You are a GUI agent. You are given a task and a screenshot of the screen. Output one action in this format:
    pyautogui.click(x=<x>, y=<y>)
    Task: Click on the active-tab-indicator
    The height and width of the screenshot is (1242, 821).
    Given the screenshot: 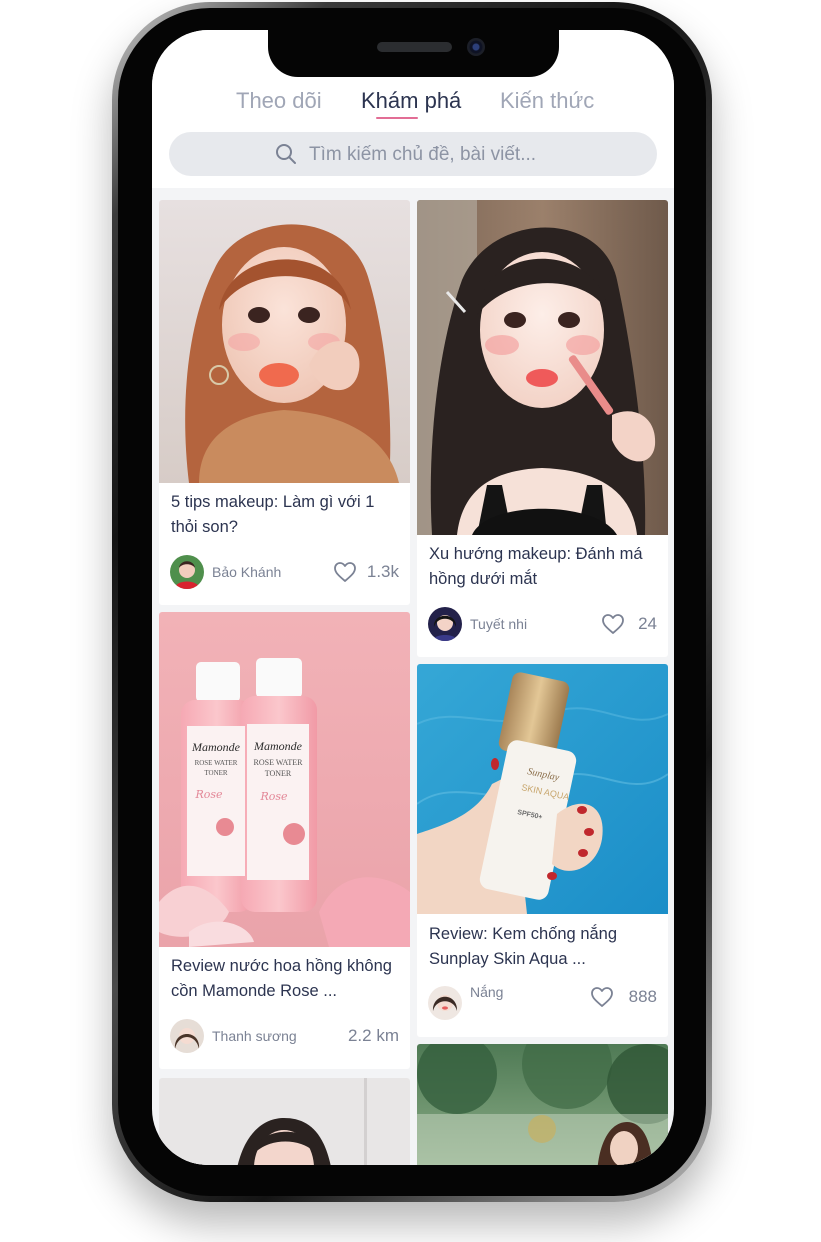 What is the action you would take?
    pyautogui.click(x=397, y=118)
    